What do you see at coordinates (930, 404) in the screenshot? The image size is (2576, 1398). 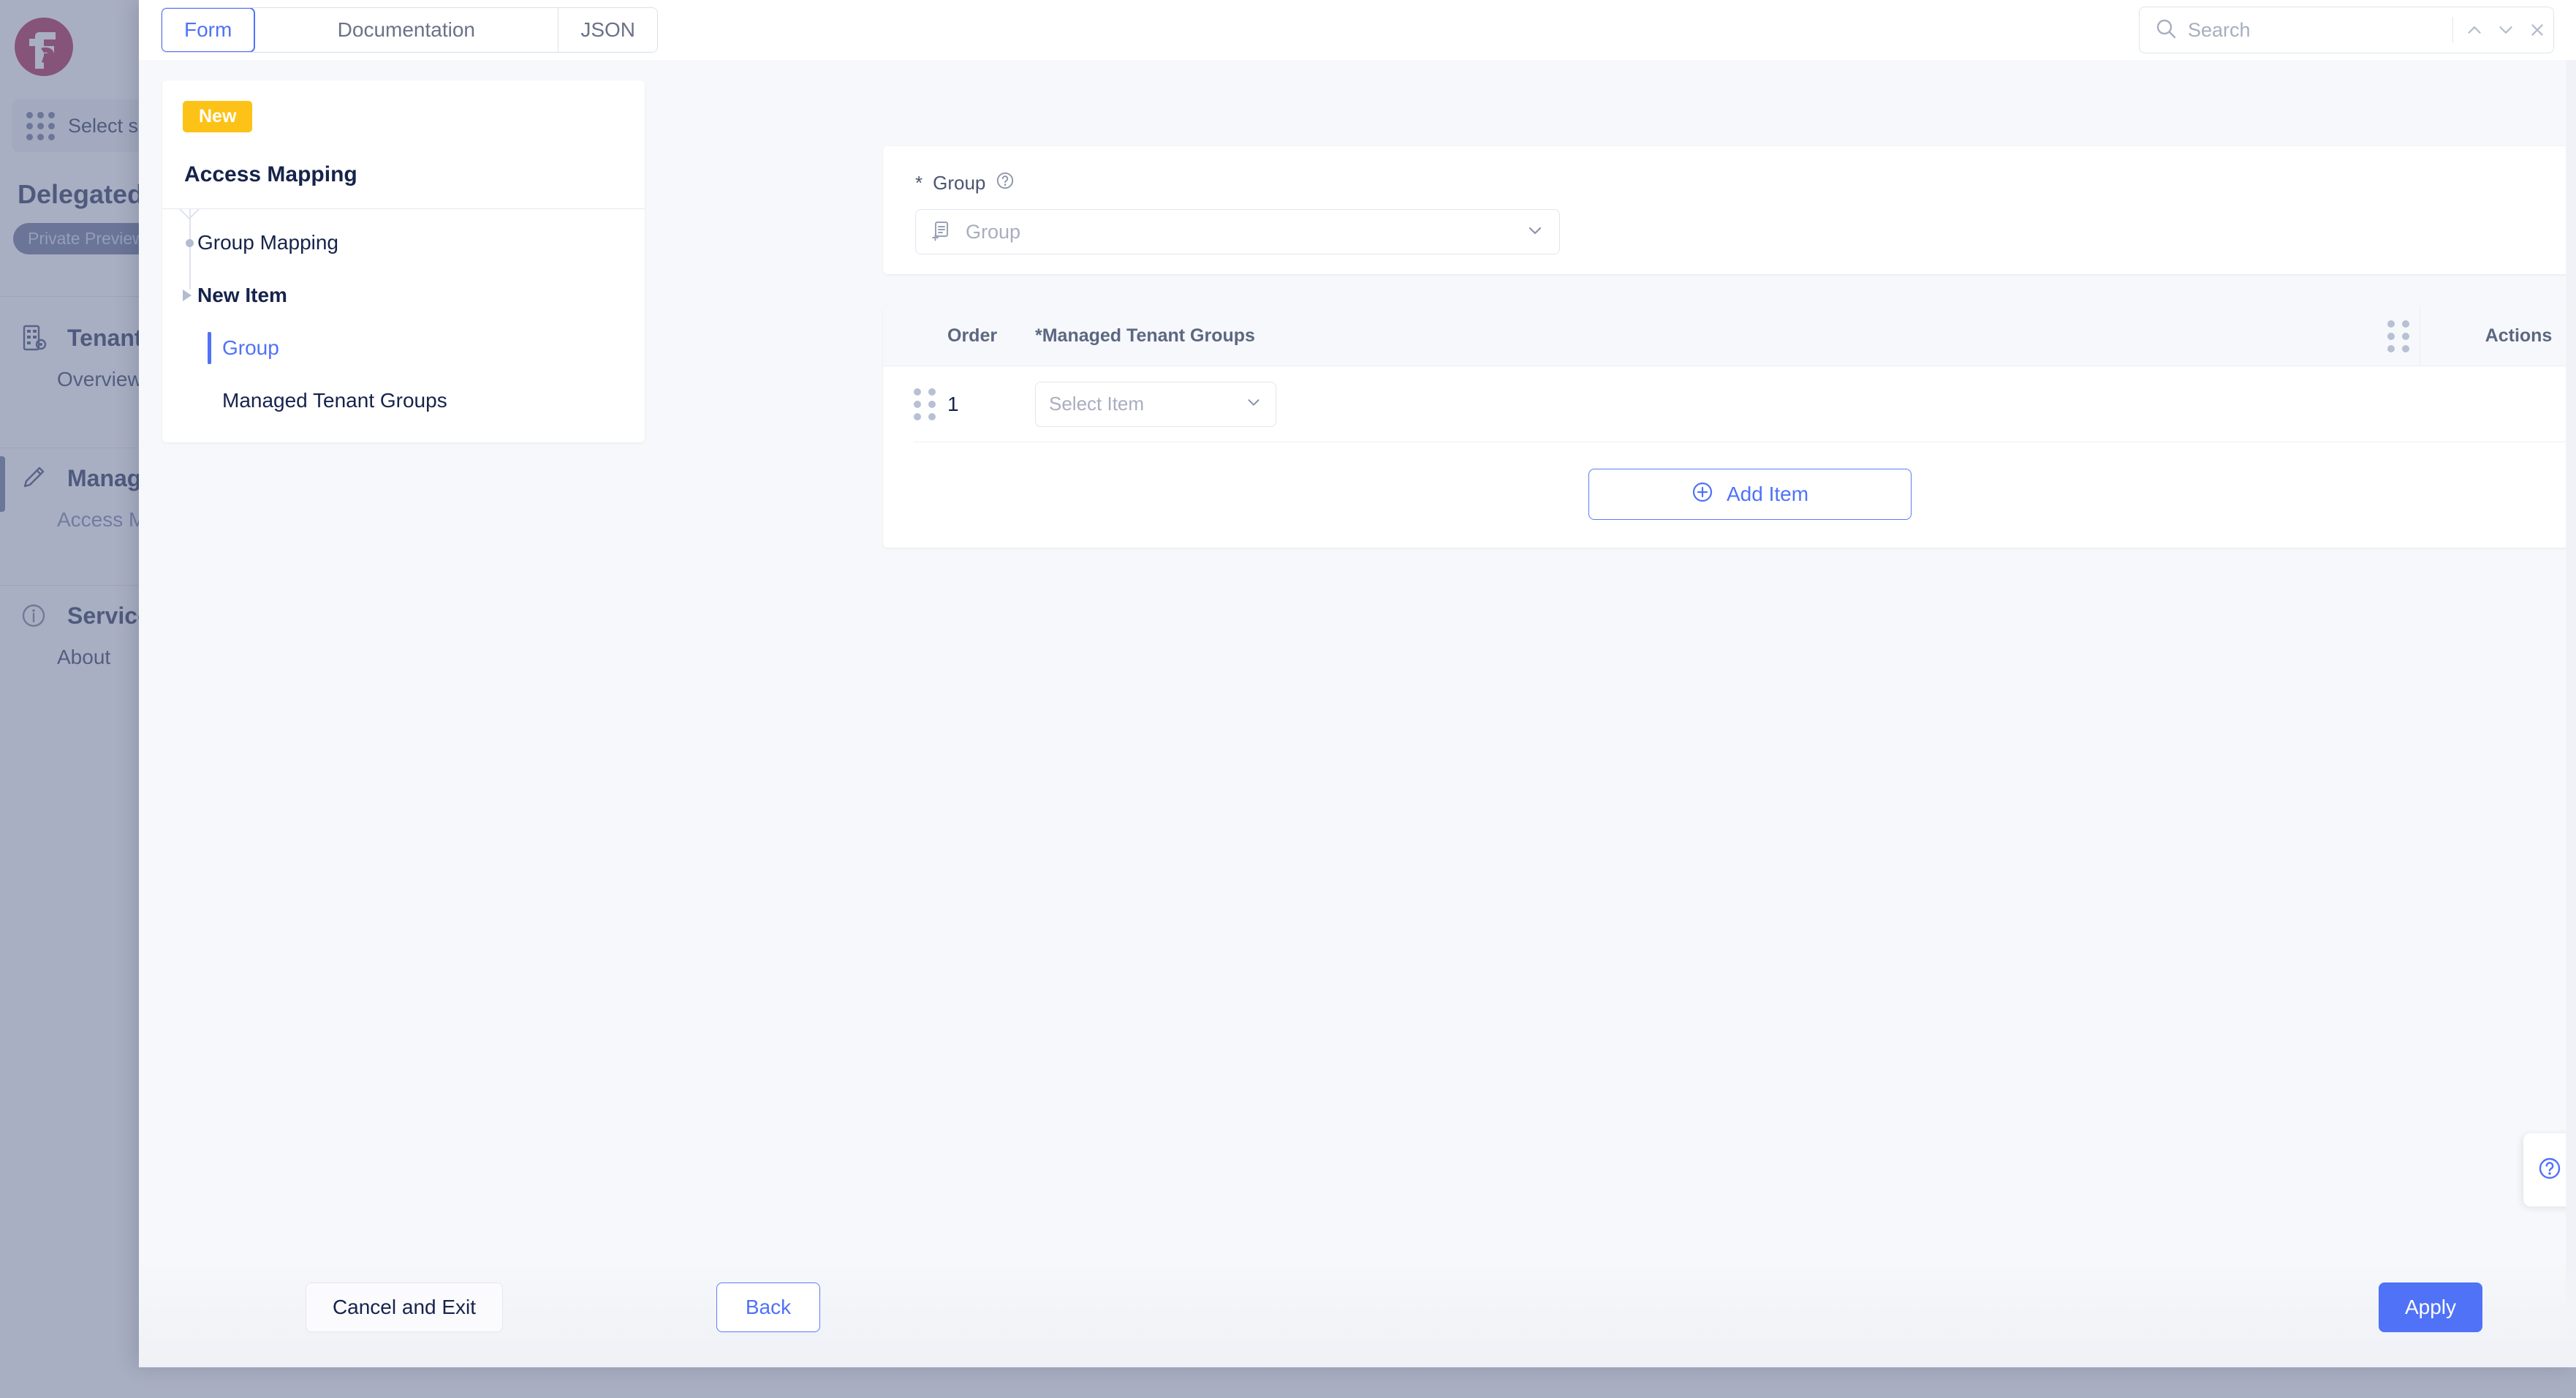 I see `row-drag-handle-icon` at bounding box center [930, 404].